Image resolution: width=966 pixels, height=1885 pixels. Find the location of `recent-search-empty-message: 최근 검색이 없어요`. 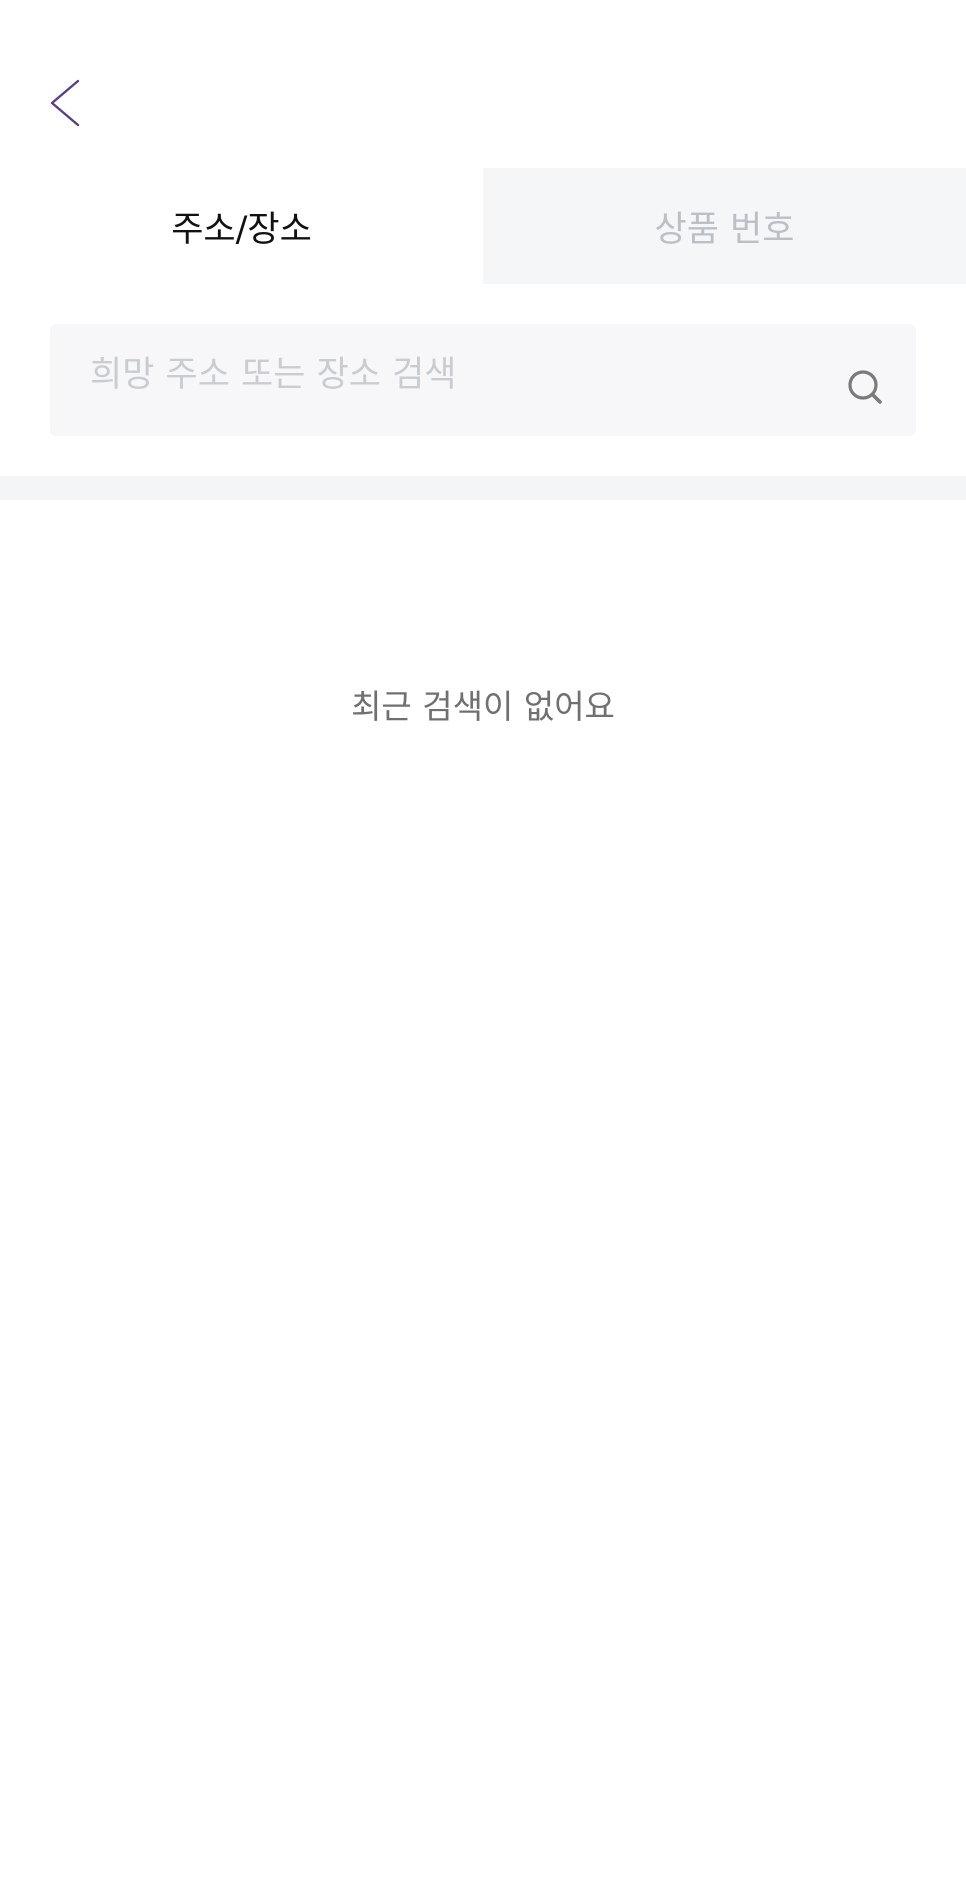

recent-search-empty-message: 최근 검색이 없어요 is located at coordinates (483, 706).